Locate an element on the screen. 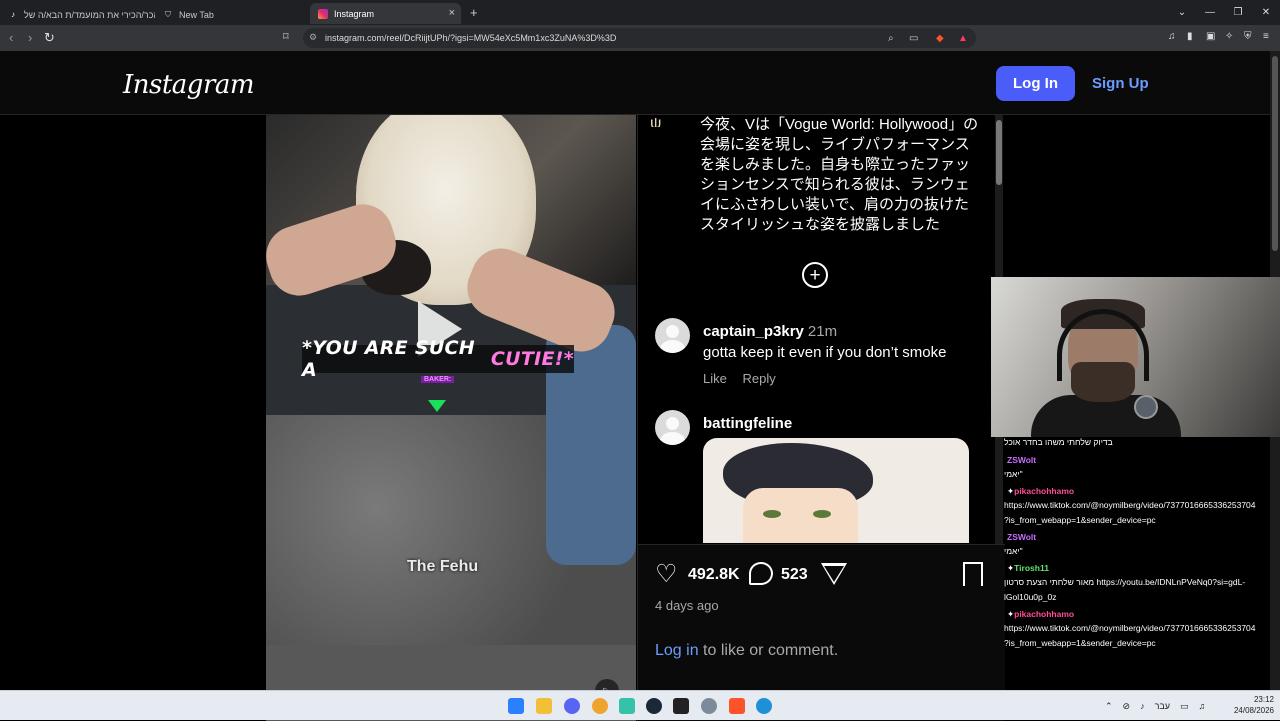  comment-username: captain_p3kry 21m is located at coordinates (770, 331).